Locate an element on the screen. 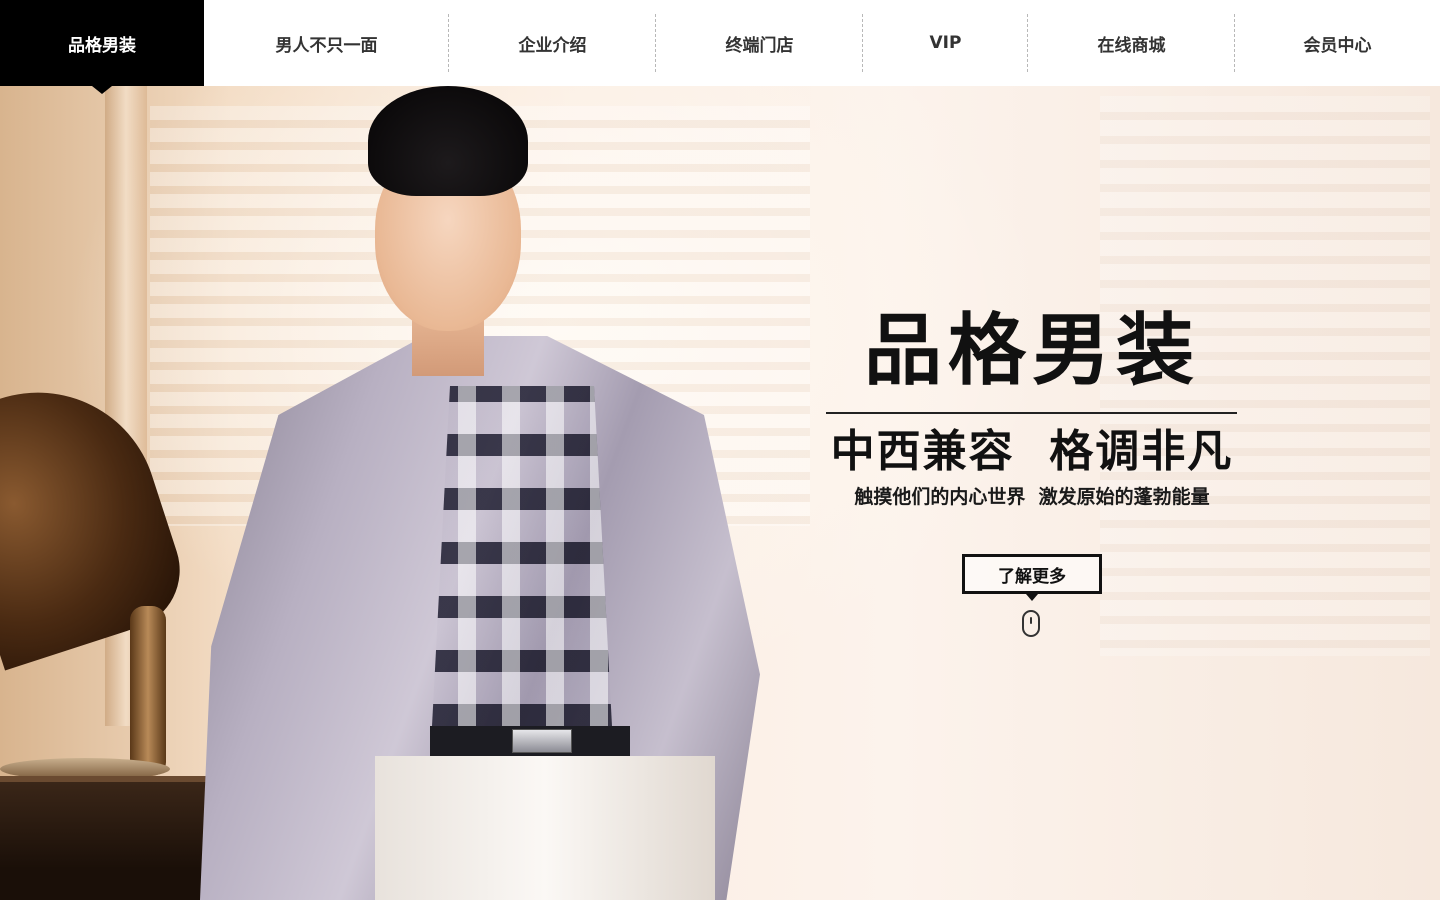 This screenshot has height=900, width=1440. learn-more-button: 了解更多 is located at coordinates (1032, 577).